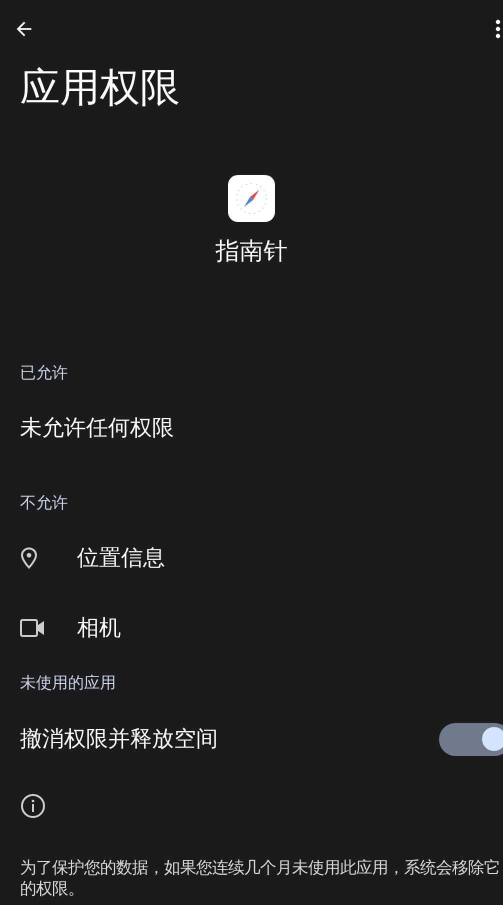 This screenshot has height=905, width=503. What do you see at coordinates (251, 198) in the screenshot?
I see `compass-app-icon` at bounding box center [251, 198].